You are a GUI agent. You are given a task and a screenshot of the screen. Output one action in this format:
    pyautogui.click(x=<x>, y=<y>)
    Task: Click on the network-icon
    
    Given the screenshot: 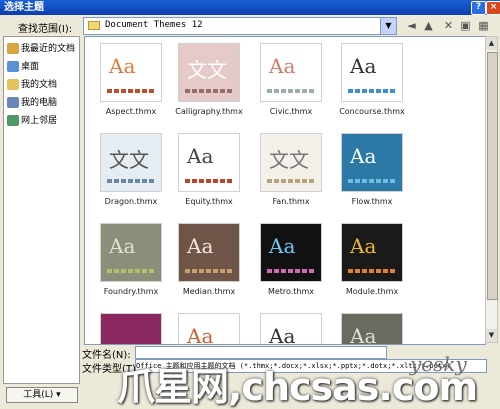 What is the action you would take?
    pyautogui.click(x=13, y=120)
    